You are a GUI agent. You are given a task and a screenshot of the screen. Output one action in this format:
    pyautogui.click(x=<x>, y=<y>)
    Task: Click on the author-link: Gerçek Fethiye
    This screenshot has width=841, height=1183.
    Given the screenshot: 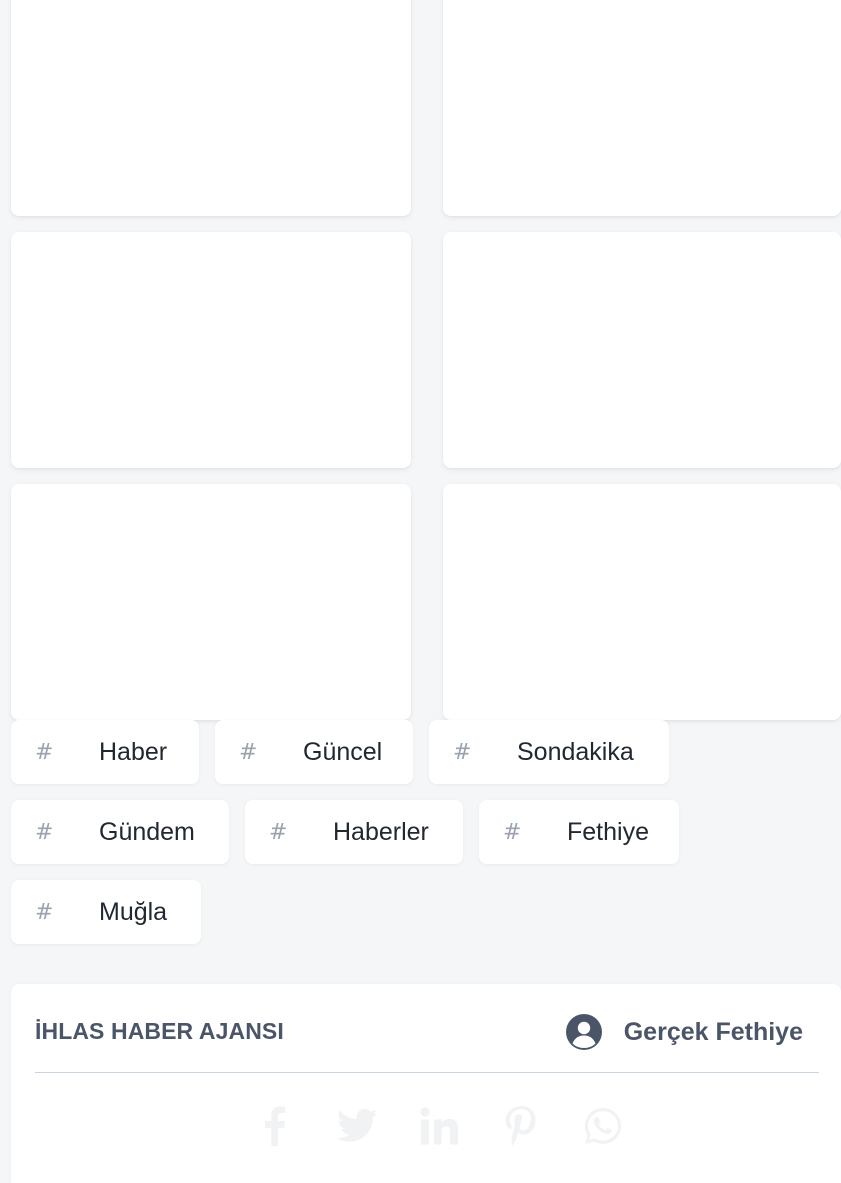 What is the action you would take?
    pyautogui.click(x=684, y=1032)
    